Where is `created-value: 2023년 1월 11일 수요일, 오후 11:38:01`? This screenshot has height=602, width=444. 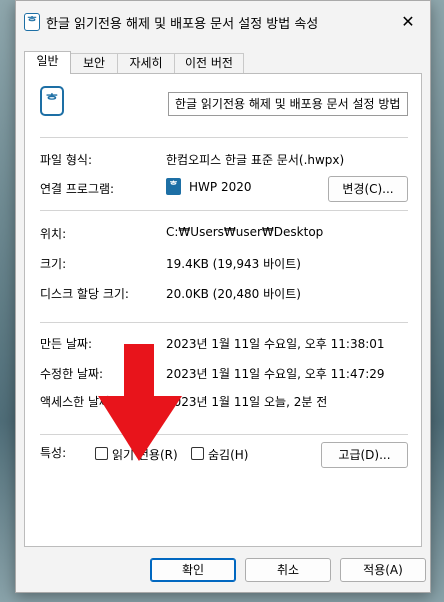 created-value: 2023년 1월 11일 수요일, 오후 11:38:01 is located at coordinates (275, 344).